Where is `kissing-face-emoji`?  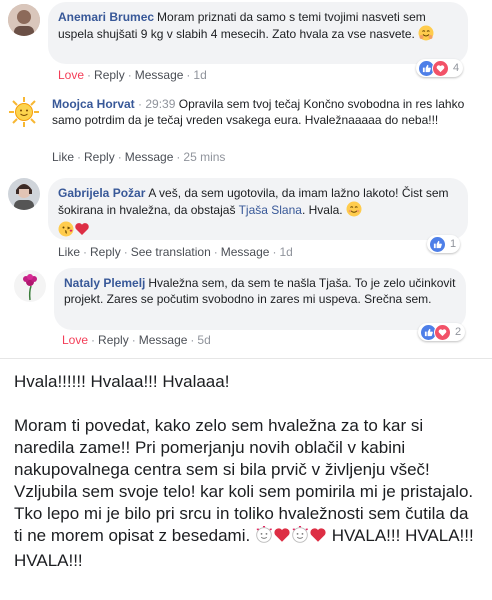 kissing-face-emoji is located at coordinates (66, 231).